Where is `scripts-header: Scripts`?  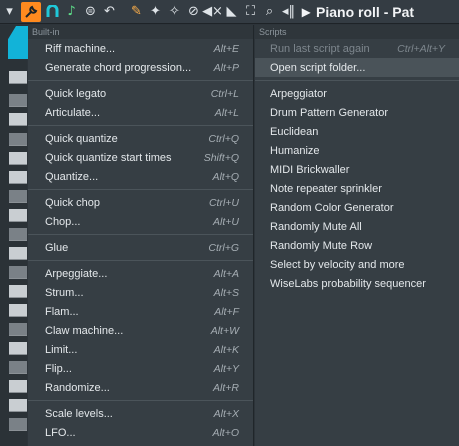 scripts-header: Scripts is located at coordinates (357, 32).